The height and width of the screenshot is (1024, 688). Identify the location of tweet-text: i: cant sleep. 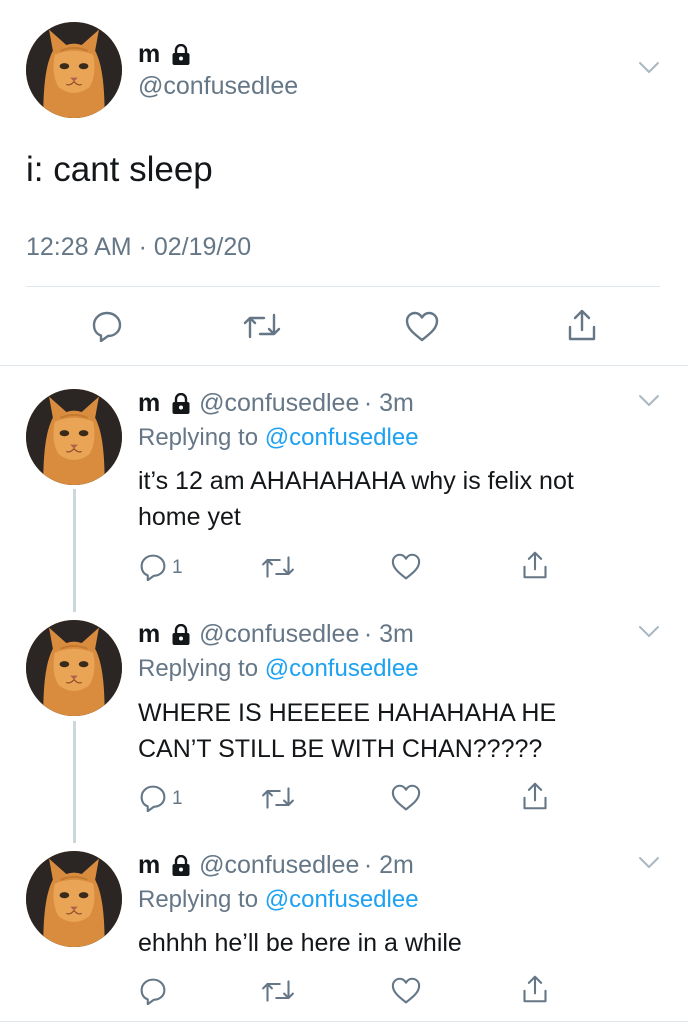
(119, 169).